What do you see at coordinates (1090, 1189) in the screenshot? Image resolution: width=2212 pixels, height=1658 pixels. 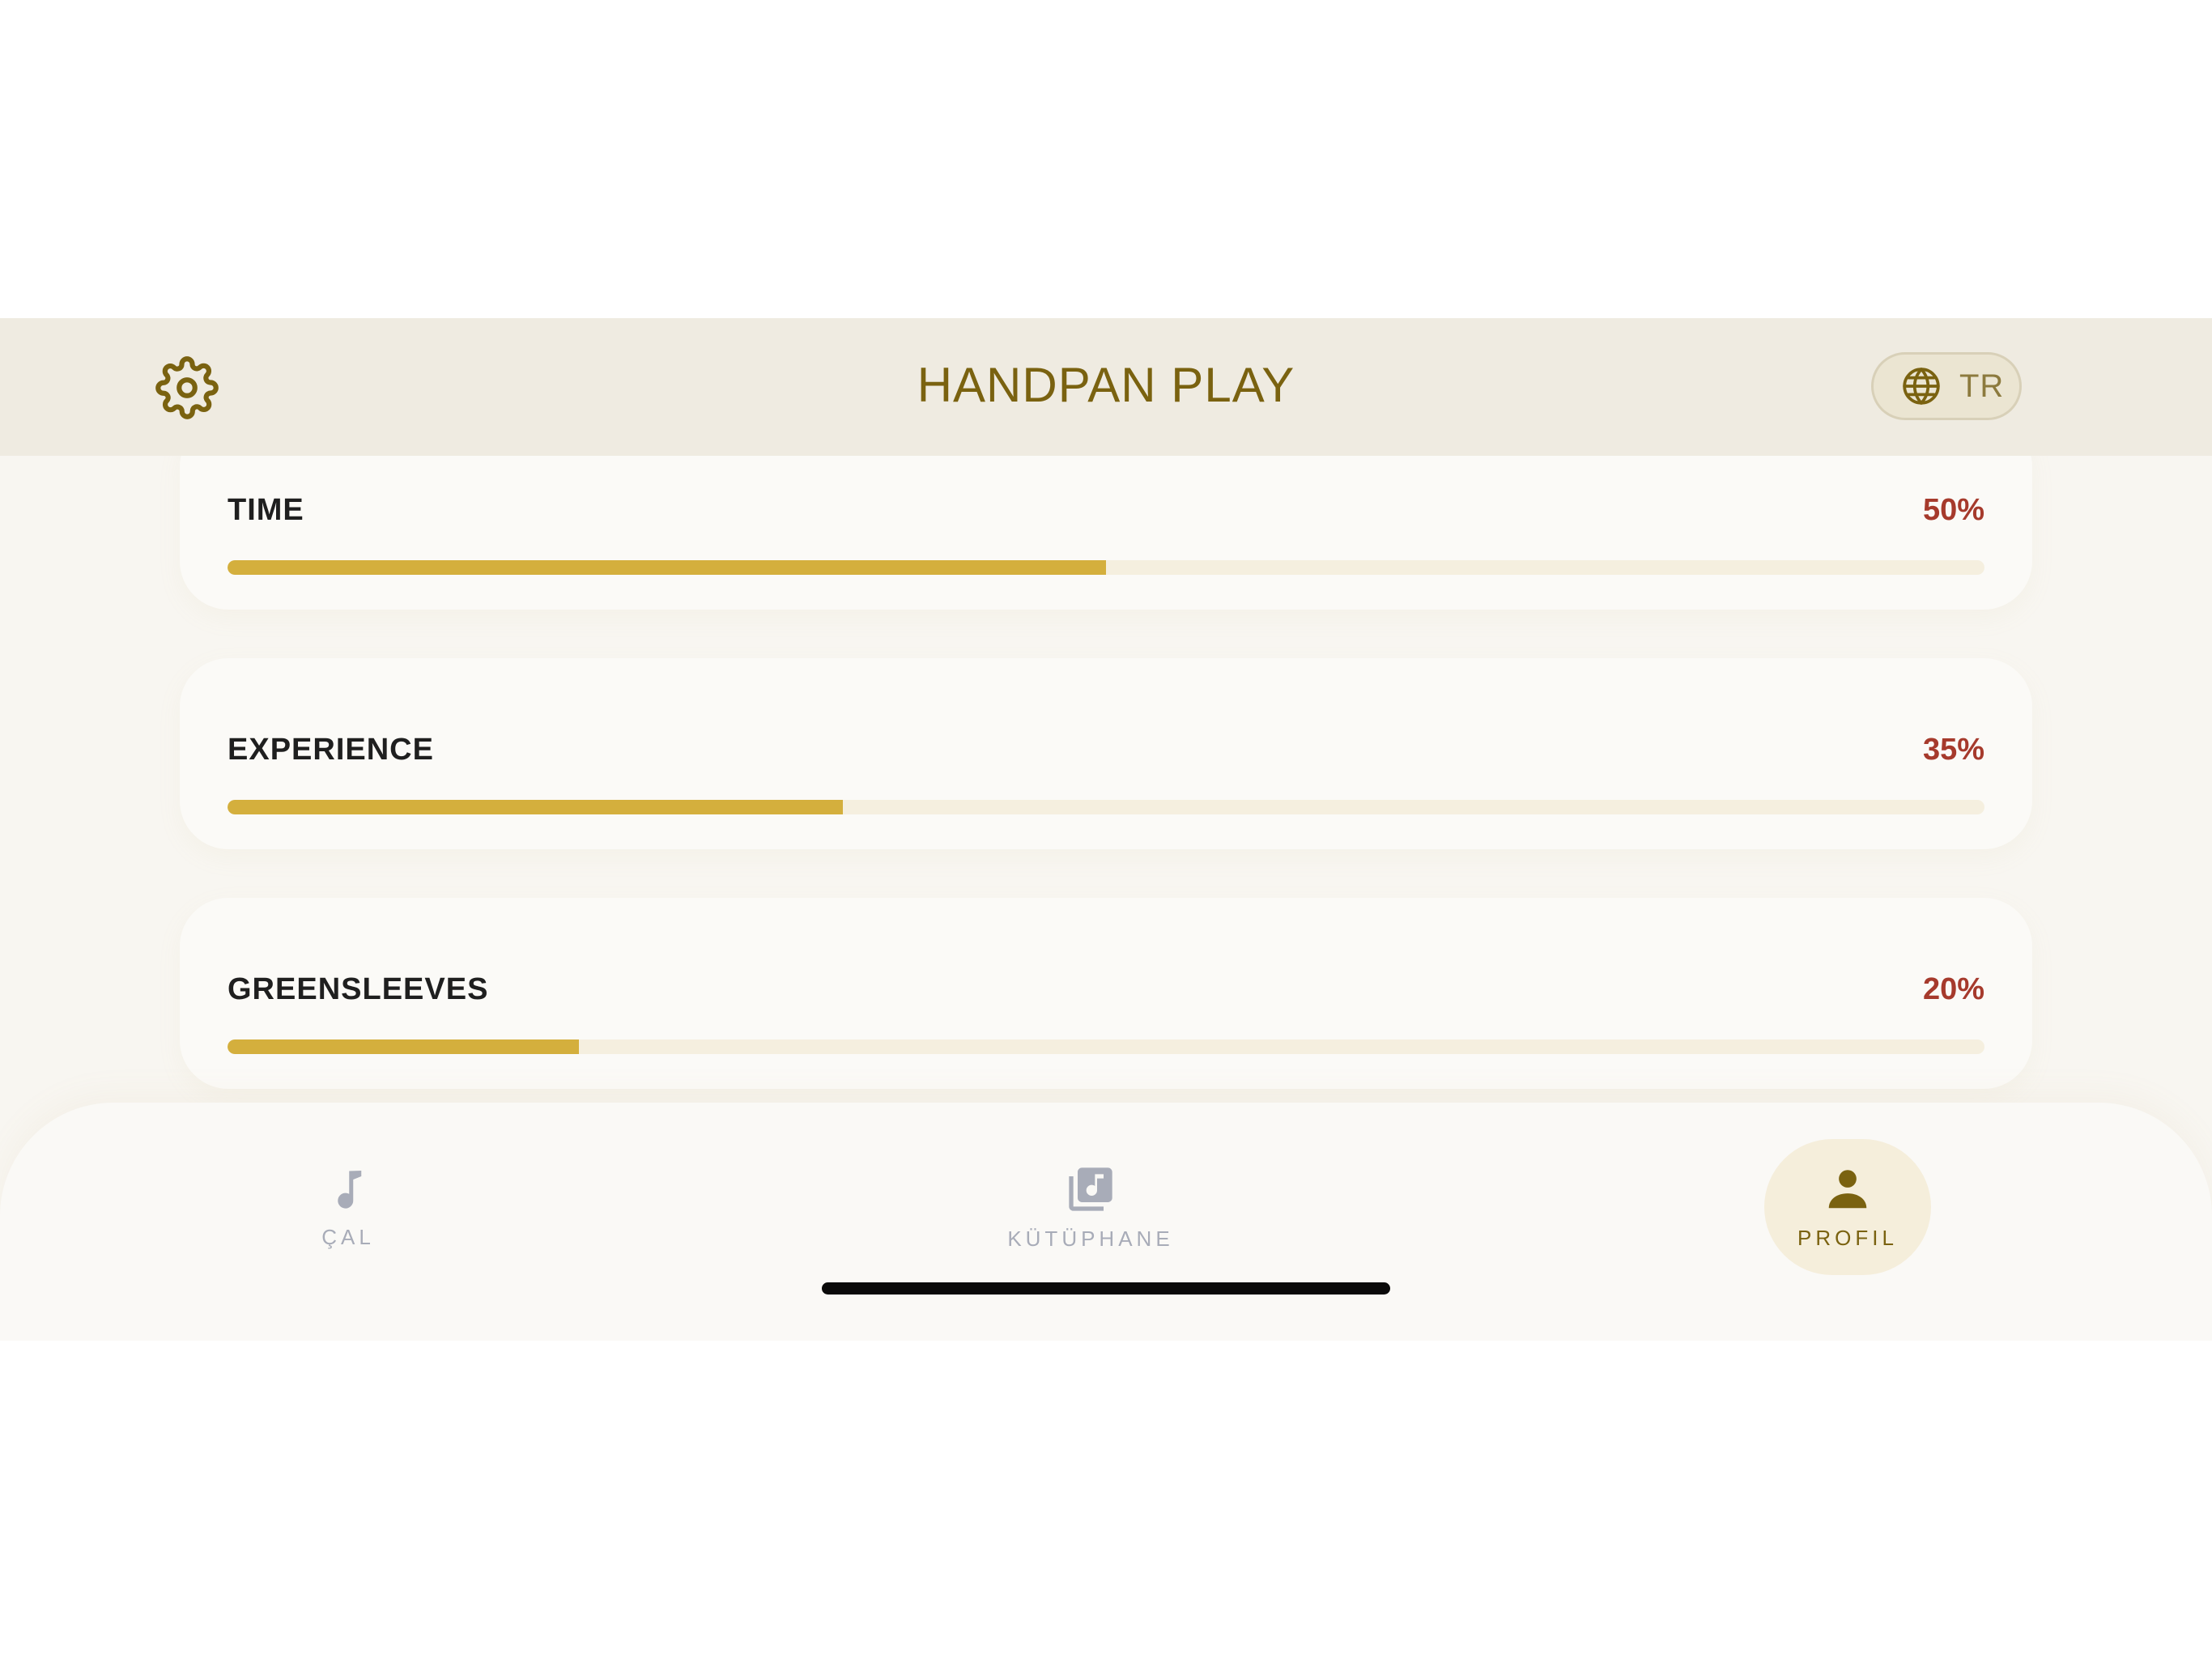 I see `music-library-icon` at bounding box center [1090, 1189].